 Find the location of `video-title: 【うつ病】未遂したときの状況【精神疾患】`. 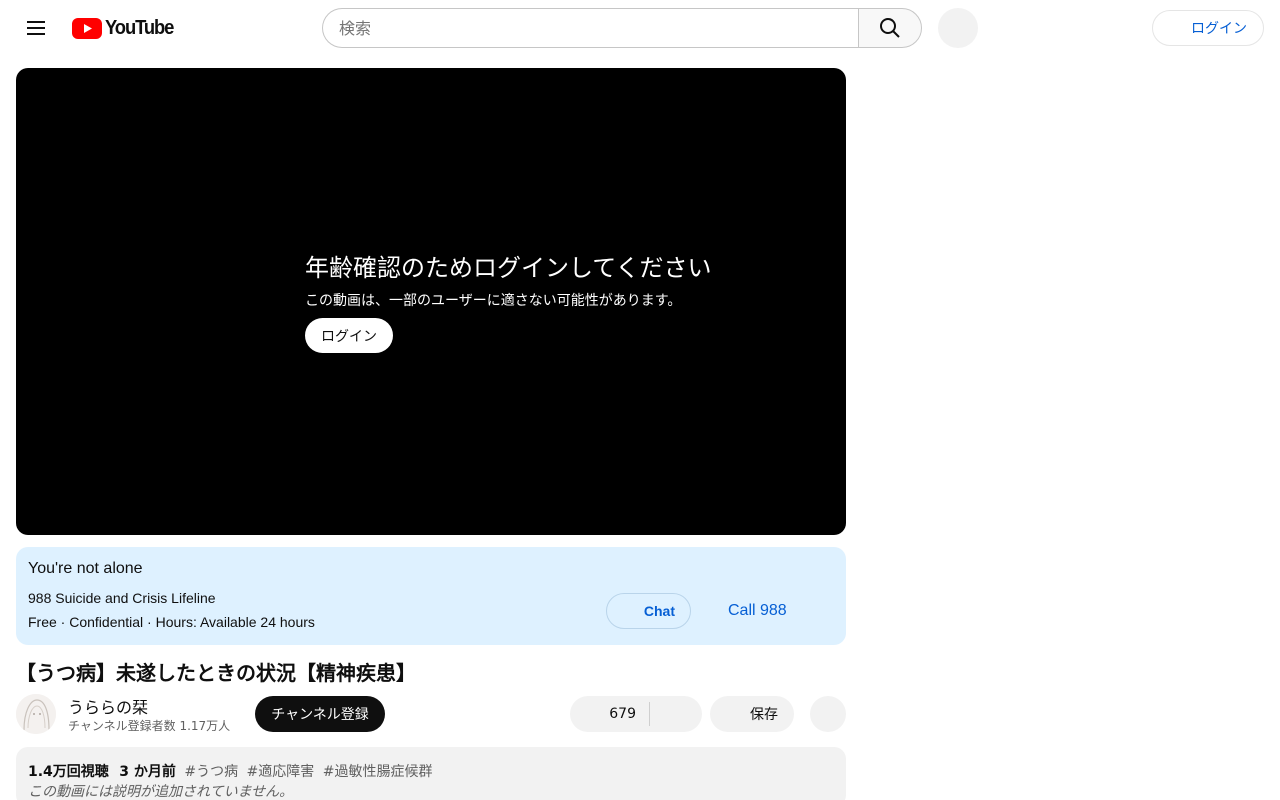

video-title: 【うつ病】未遂したときの状況【精神疾患】 is located at coordinates (216, 673).